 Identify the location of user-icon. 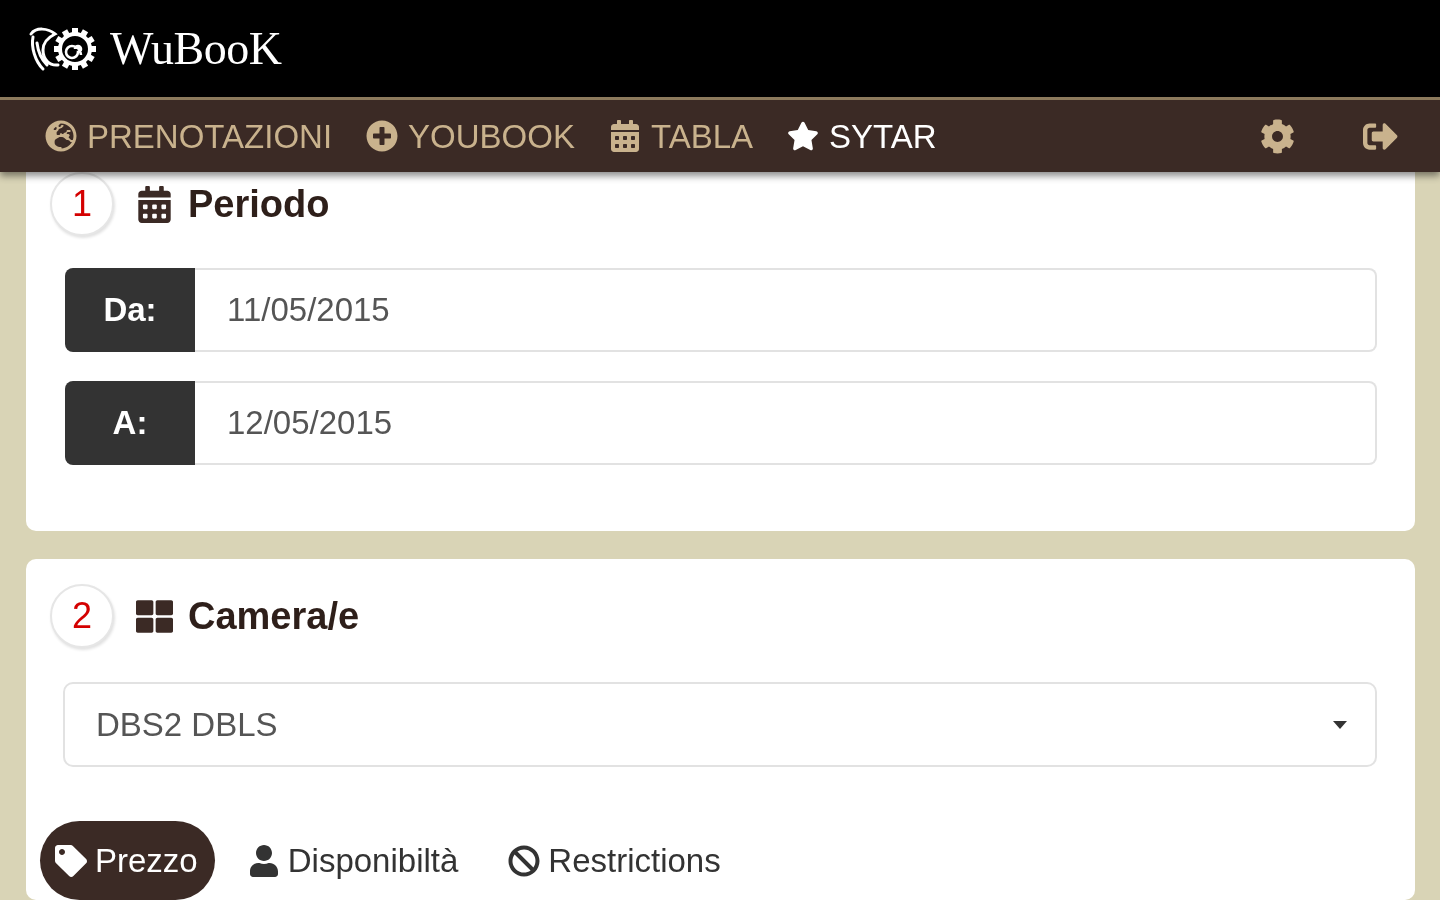
(263, 860).